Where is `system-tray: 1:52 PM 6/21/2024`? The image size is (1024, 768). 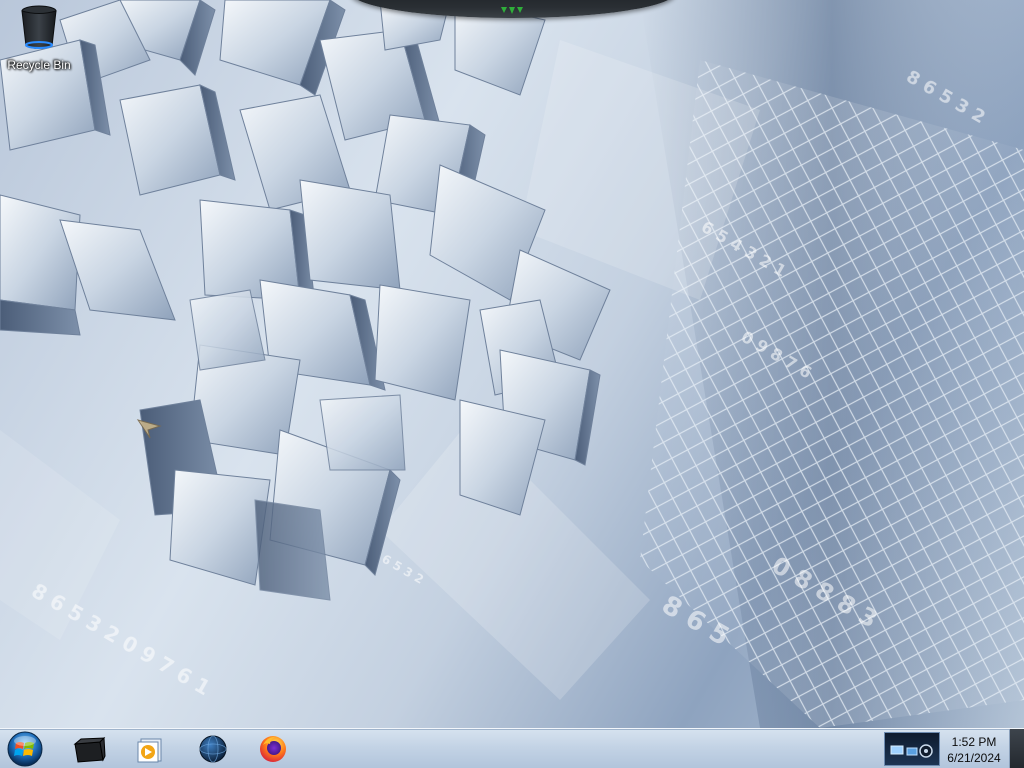
system-tray: 1:52 PM 6/21/2024 is located at coordinates (954, 749).